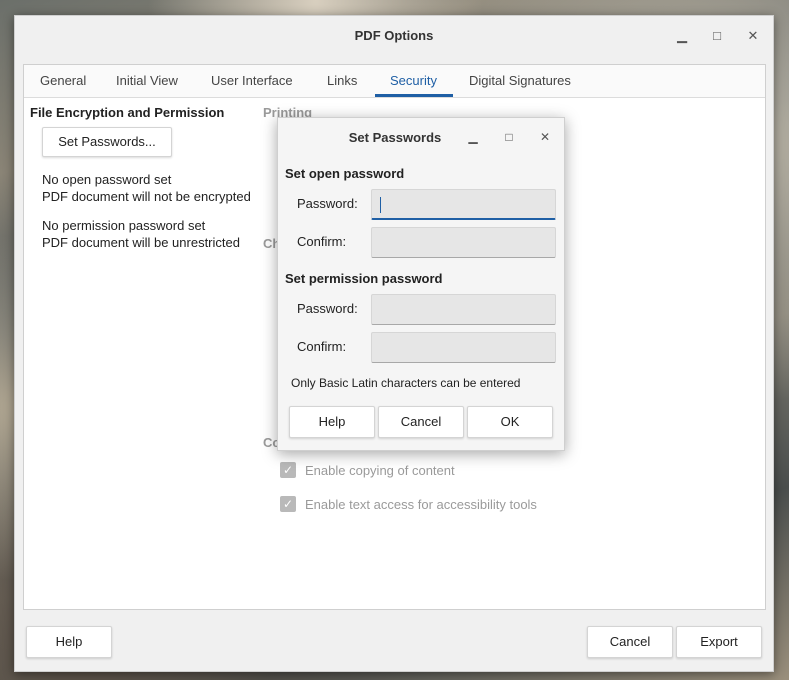 The width and height of the screenshot is (789, 680). Describe the element at coordinates (520, 80) in the screenshot. I see `tab-digital-signatures: Digital Signatures` at that location.